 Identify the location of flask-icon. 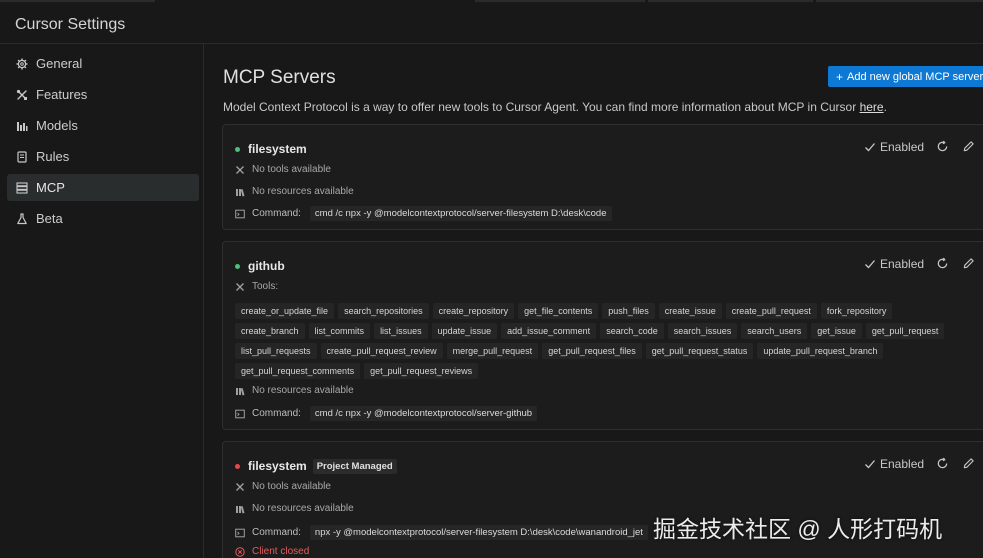
(22, 218).